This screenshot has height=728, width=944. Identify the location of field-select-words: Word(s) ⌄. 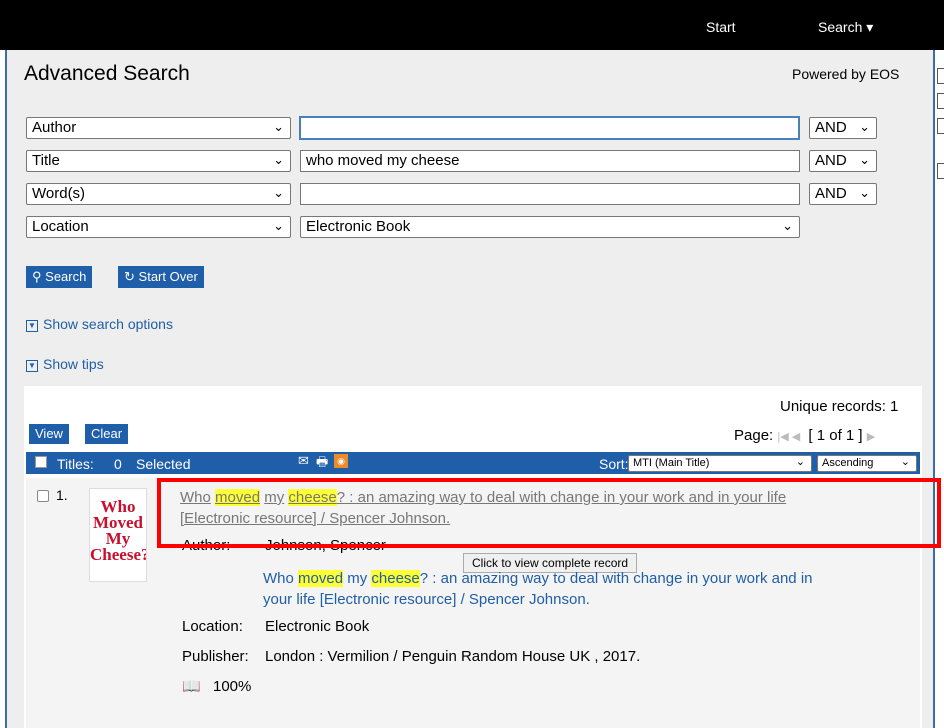
(158, 194).